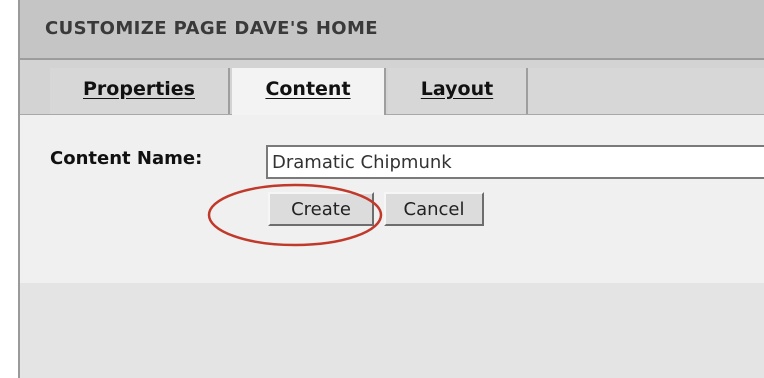 Image resolution: width=764 pixels, height=378 pixels. Describe the element at coordinates (126, 158) in the screenshot. I see `content-name-label: Content Name:` at that location.